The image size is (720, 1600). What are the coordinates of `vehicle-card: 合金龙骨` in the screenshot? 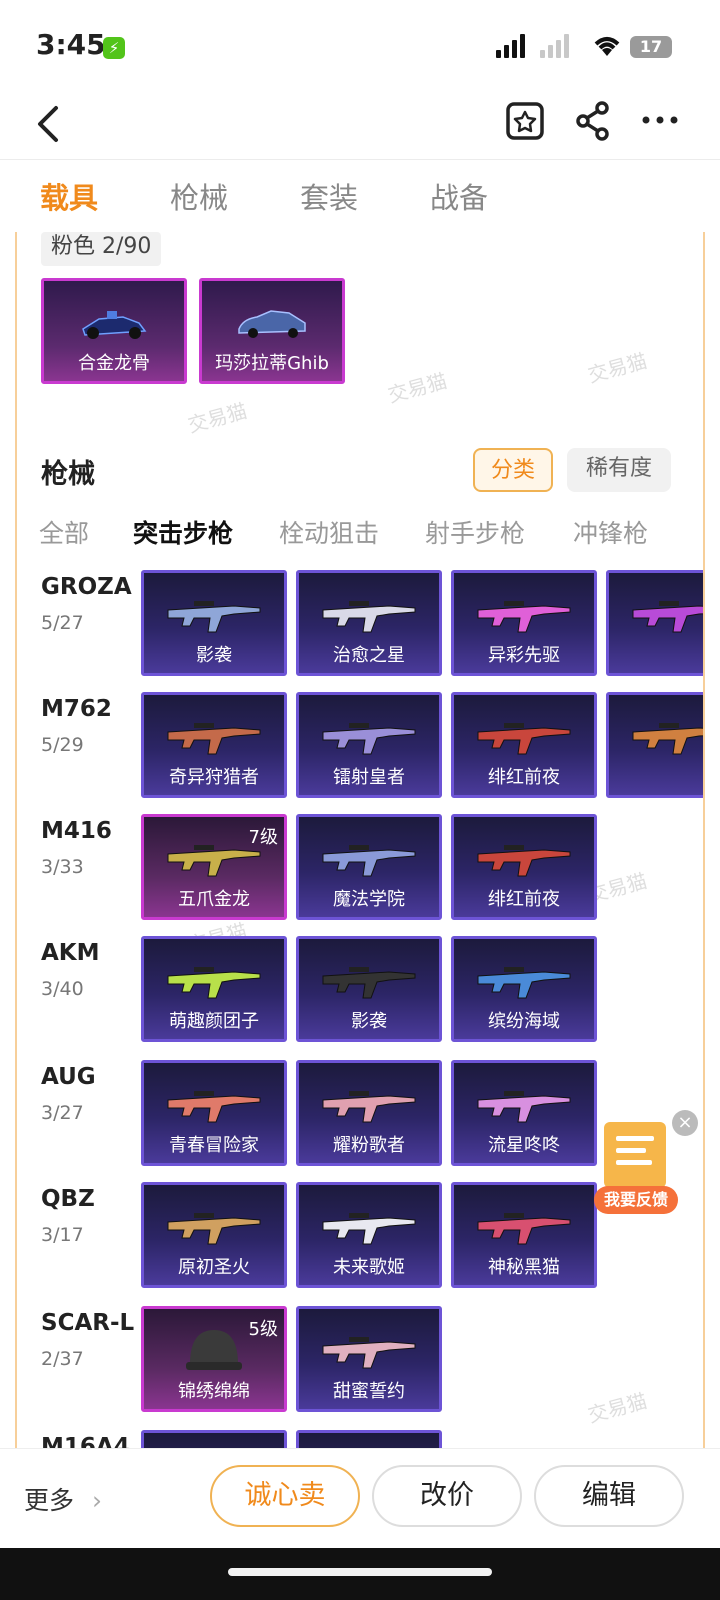 It's located at (114, 331).